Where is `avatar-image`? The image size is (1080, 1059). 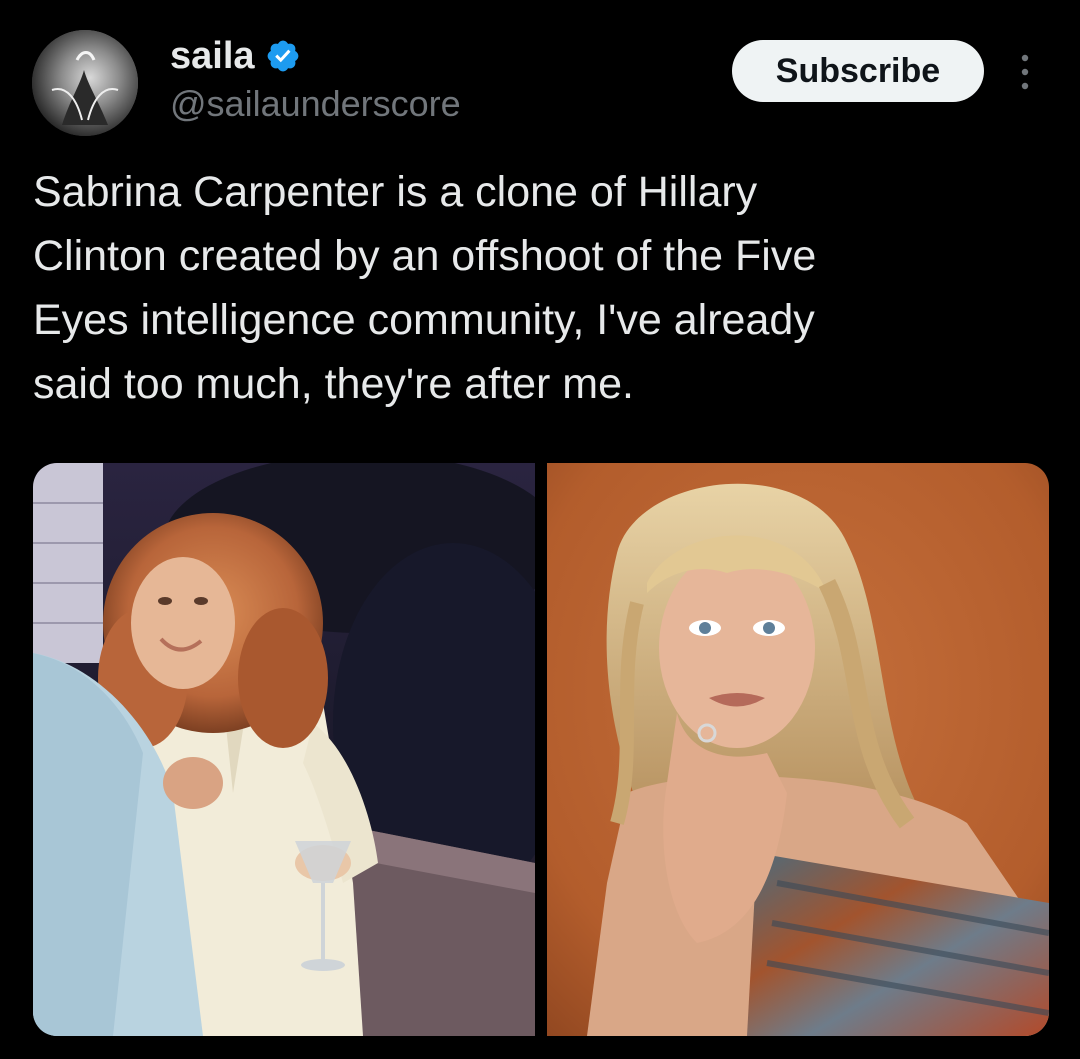
avatar-image is located at coordinates (85, 83).